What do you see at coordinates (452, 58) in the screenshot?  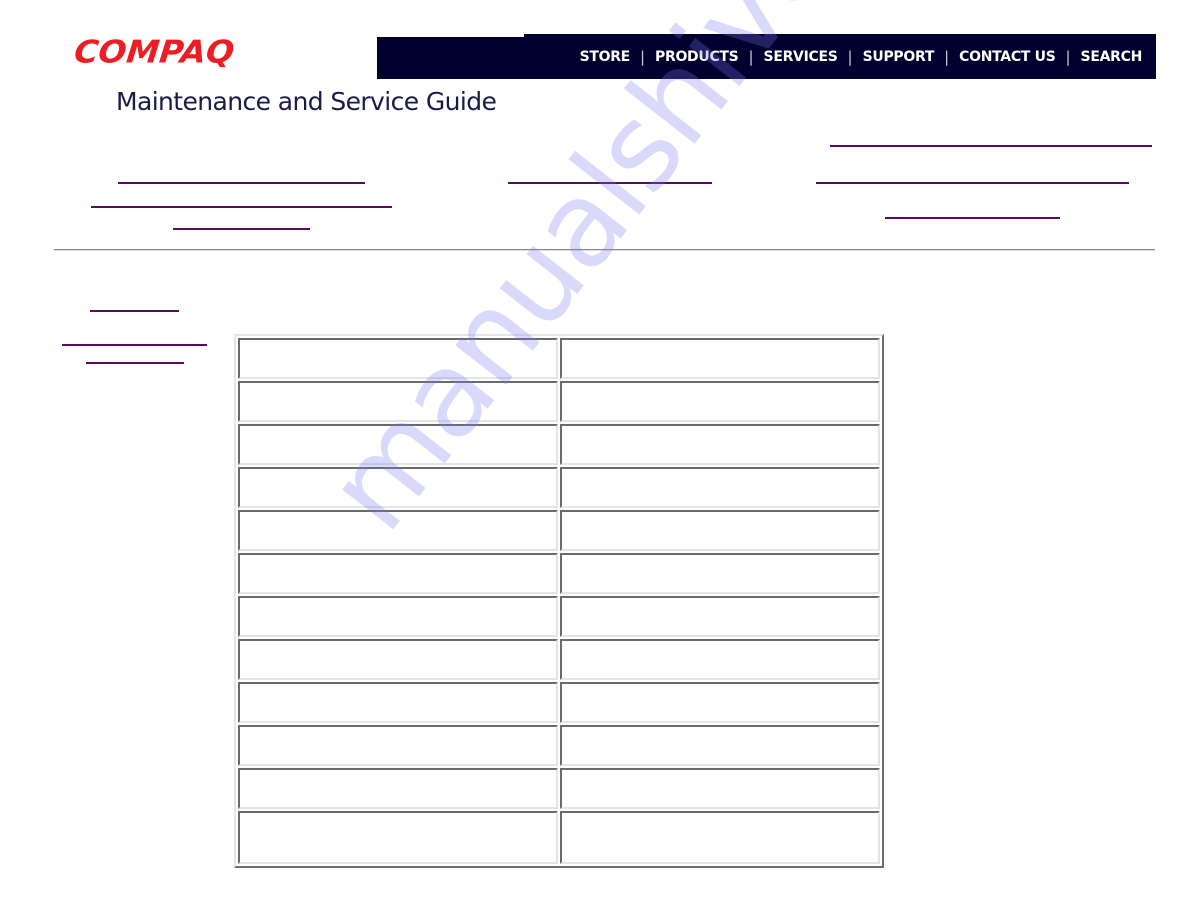 I see `navbar-left-block` at bounding box center [452, 58].